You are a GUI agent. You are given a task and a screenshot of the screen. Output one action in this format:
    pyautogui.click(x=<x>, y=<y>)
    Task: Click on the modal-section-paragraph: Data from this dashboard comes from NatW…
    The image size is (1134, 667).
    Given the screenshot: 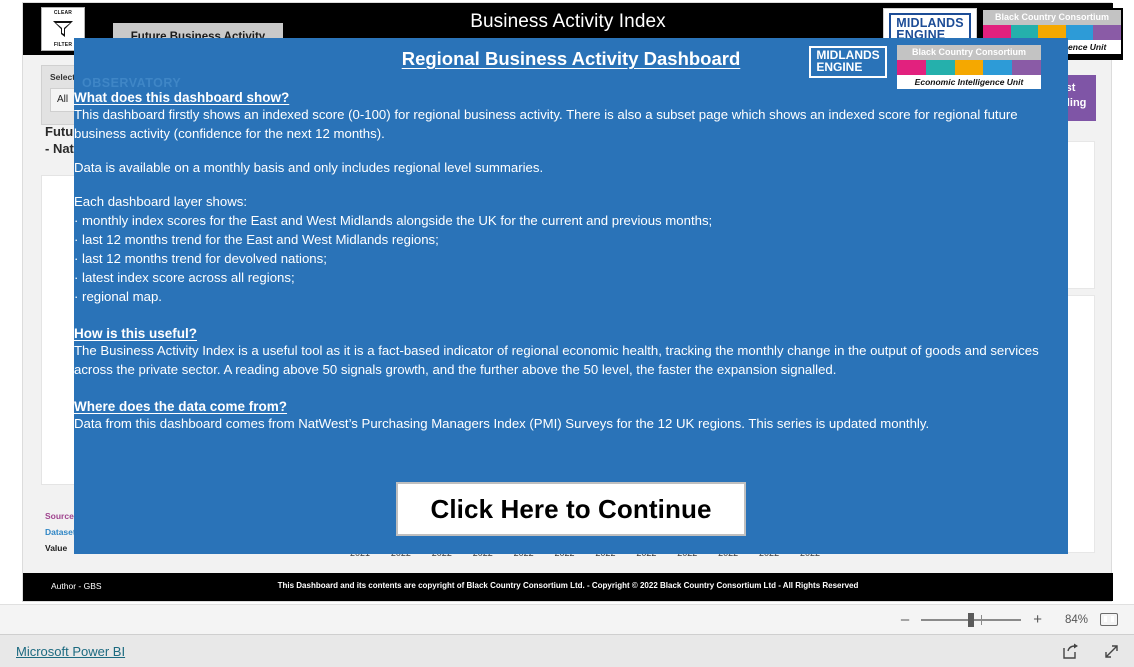 What is the action you would take?
    pyautogui.click(x=502, y=423)
    